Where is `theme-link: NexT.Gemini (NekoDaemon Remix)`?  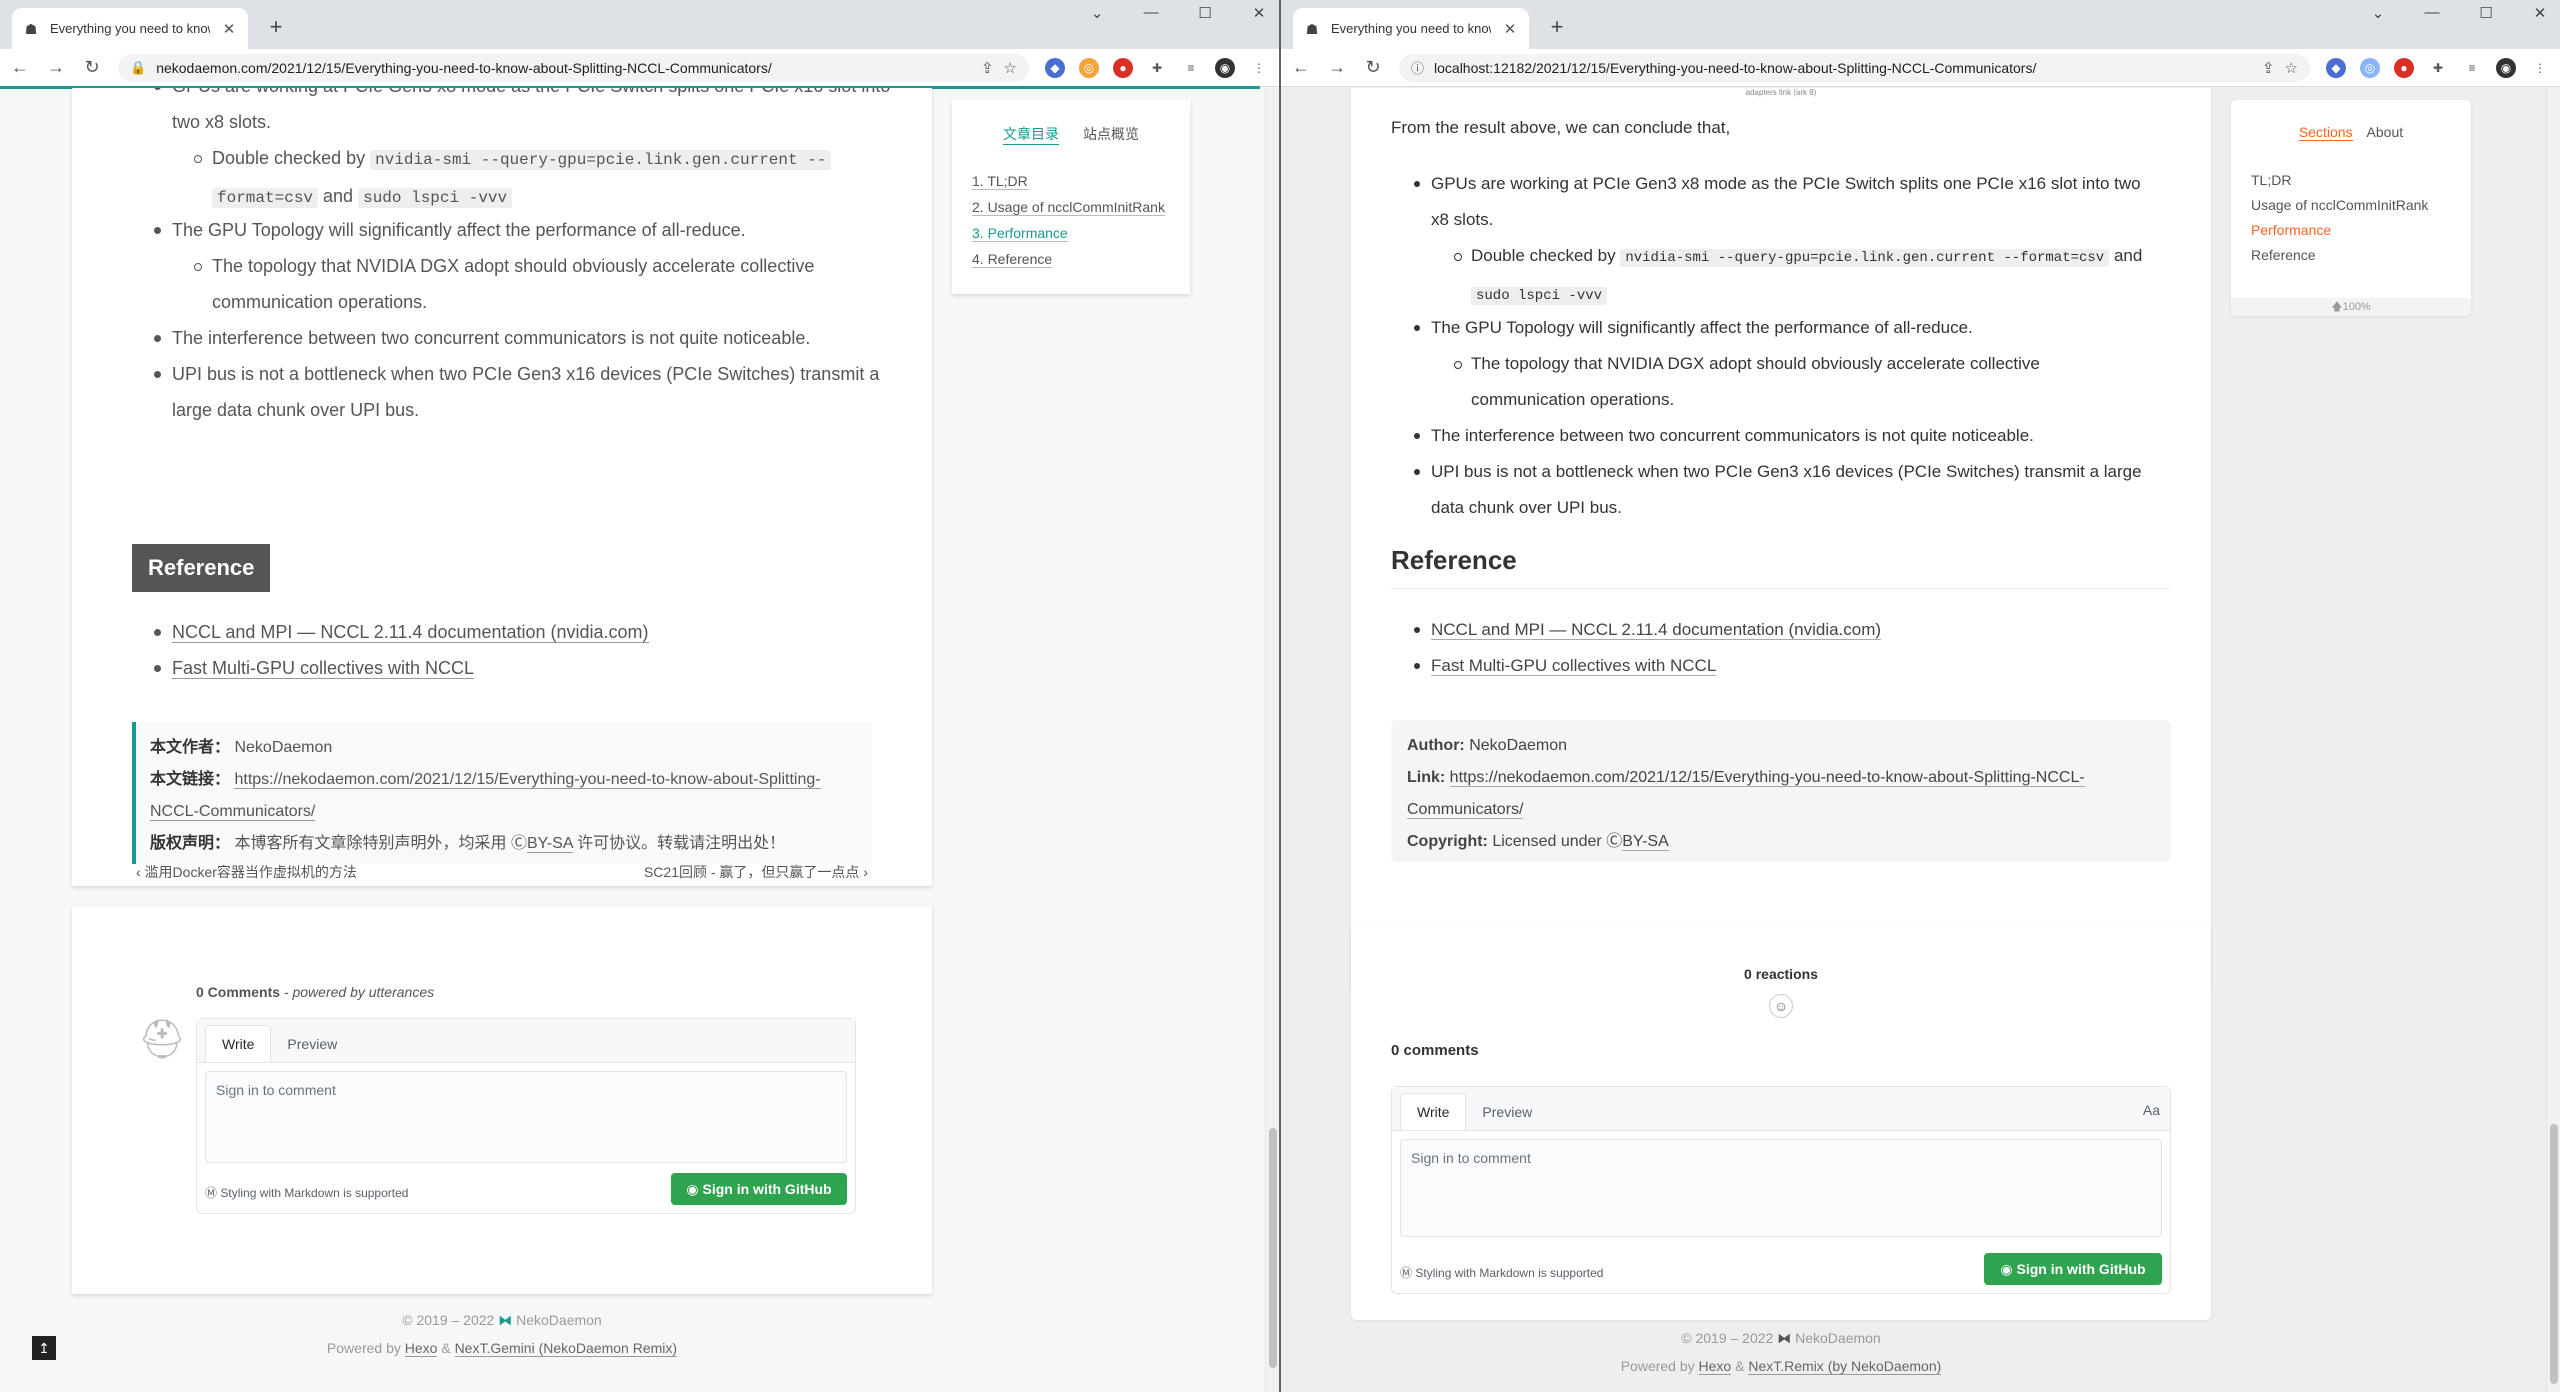 theme-link: NexT.Gemini (NekoDaemon Remix) is located at coordinates (566, 1348).